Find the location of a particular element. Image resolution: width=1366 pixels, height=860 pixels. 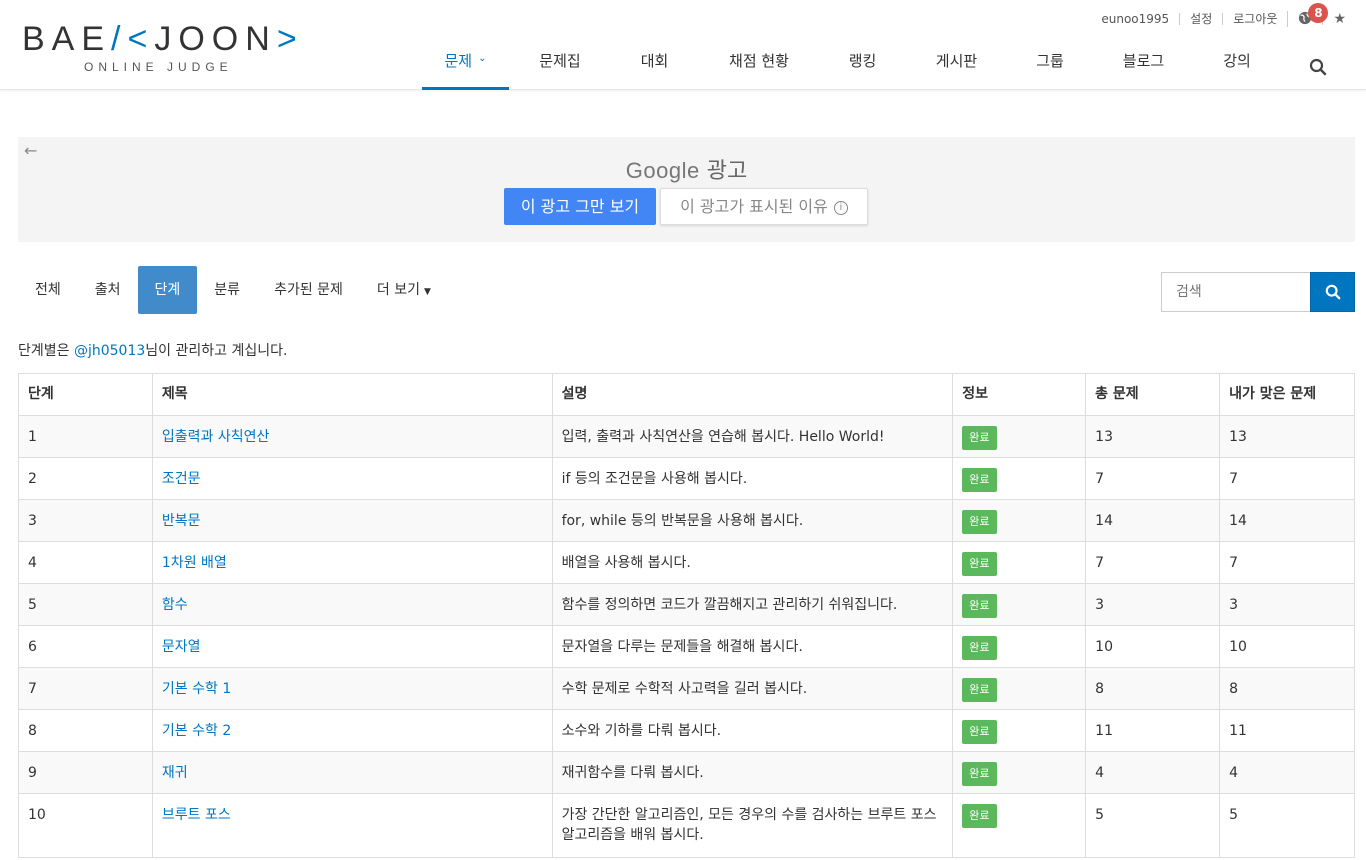

info-icon: i is located at coordinates (840, 207).